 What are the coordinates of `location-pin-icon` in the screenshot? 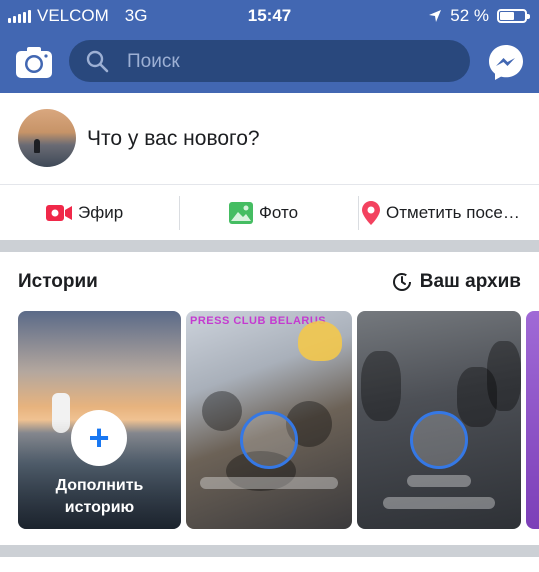 It's located at (371, 213).